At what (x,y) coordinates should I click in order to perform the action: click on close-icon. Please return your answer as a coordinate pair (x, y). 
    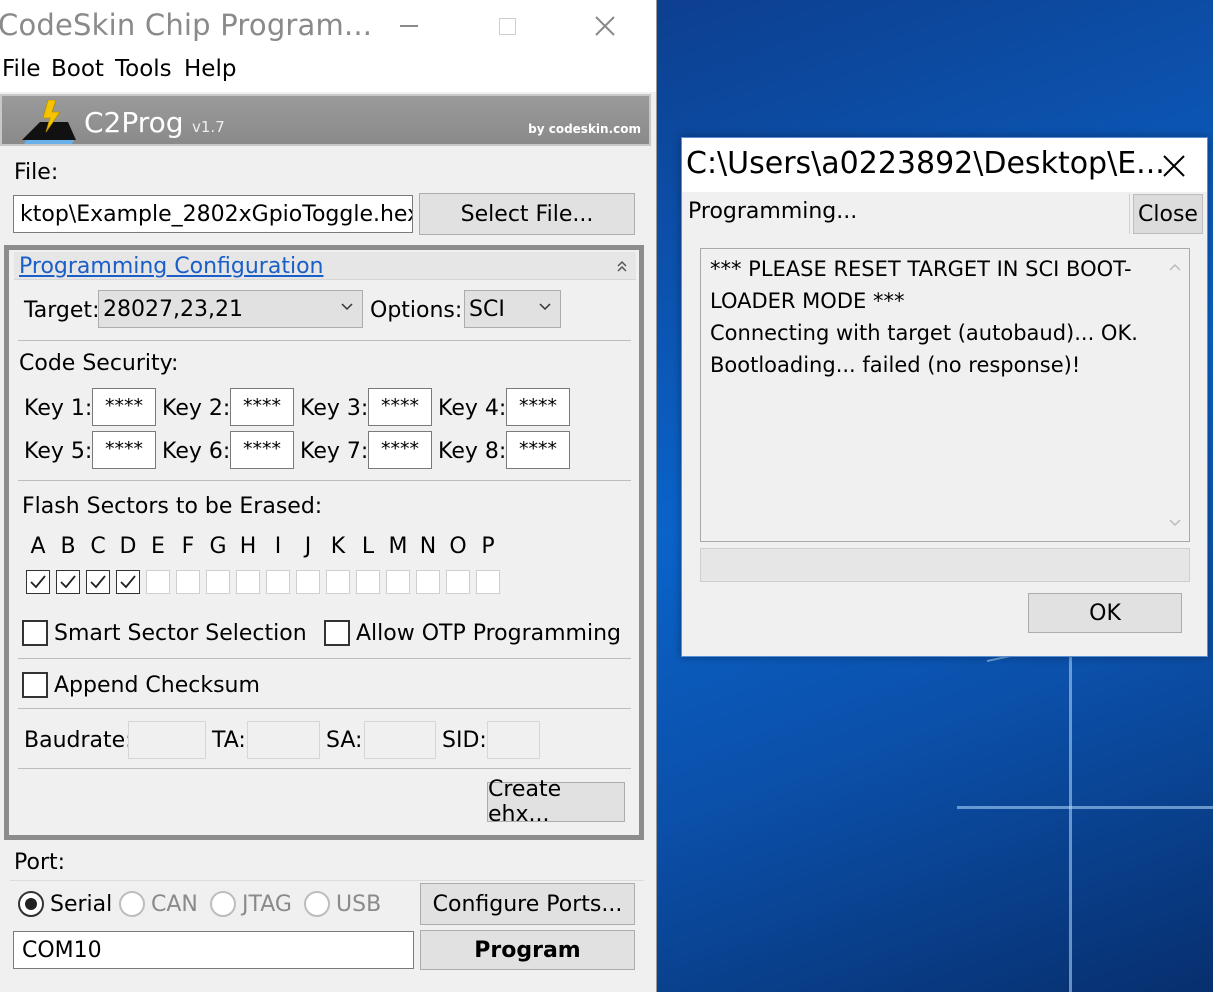
    Looking at the image, I should click on (605, 26).